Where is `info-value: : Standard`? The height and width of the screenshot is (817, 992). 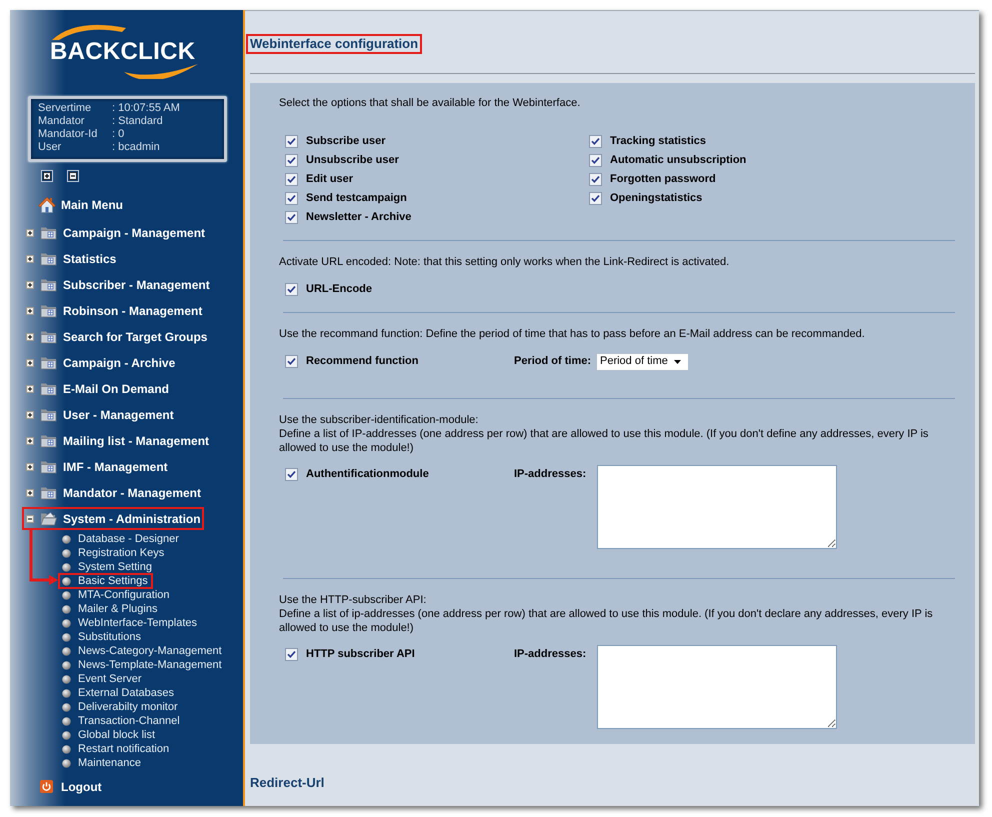
info-value: : Standard is located at coordinates (137, 121).